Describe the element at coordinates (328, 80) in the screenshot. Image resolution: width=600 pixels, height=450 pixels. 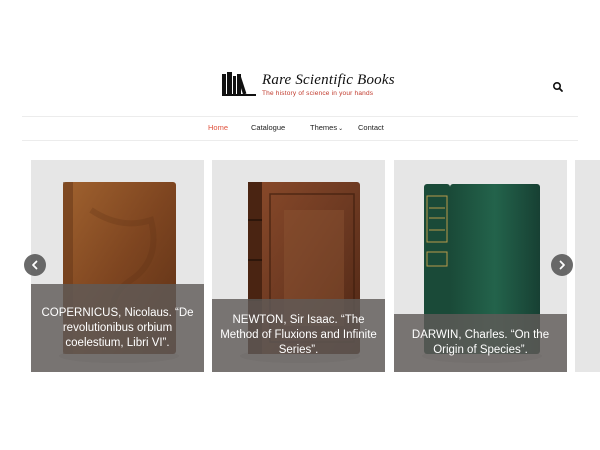
I see `site-title: Rare Scientific Books` at that location.